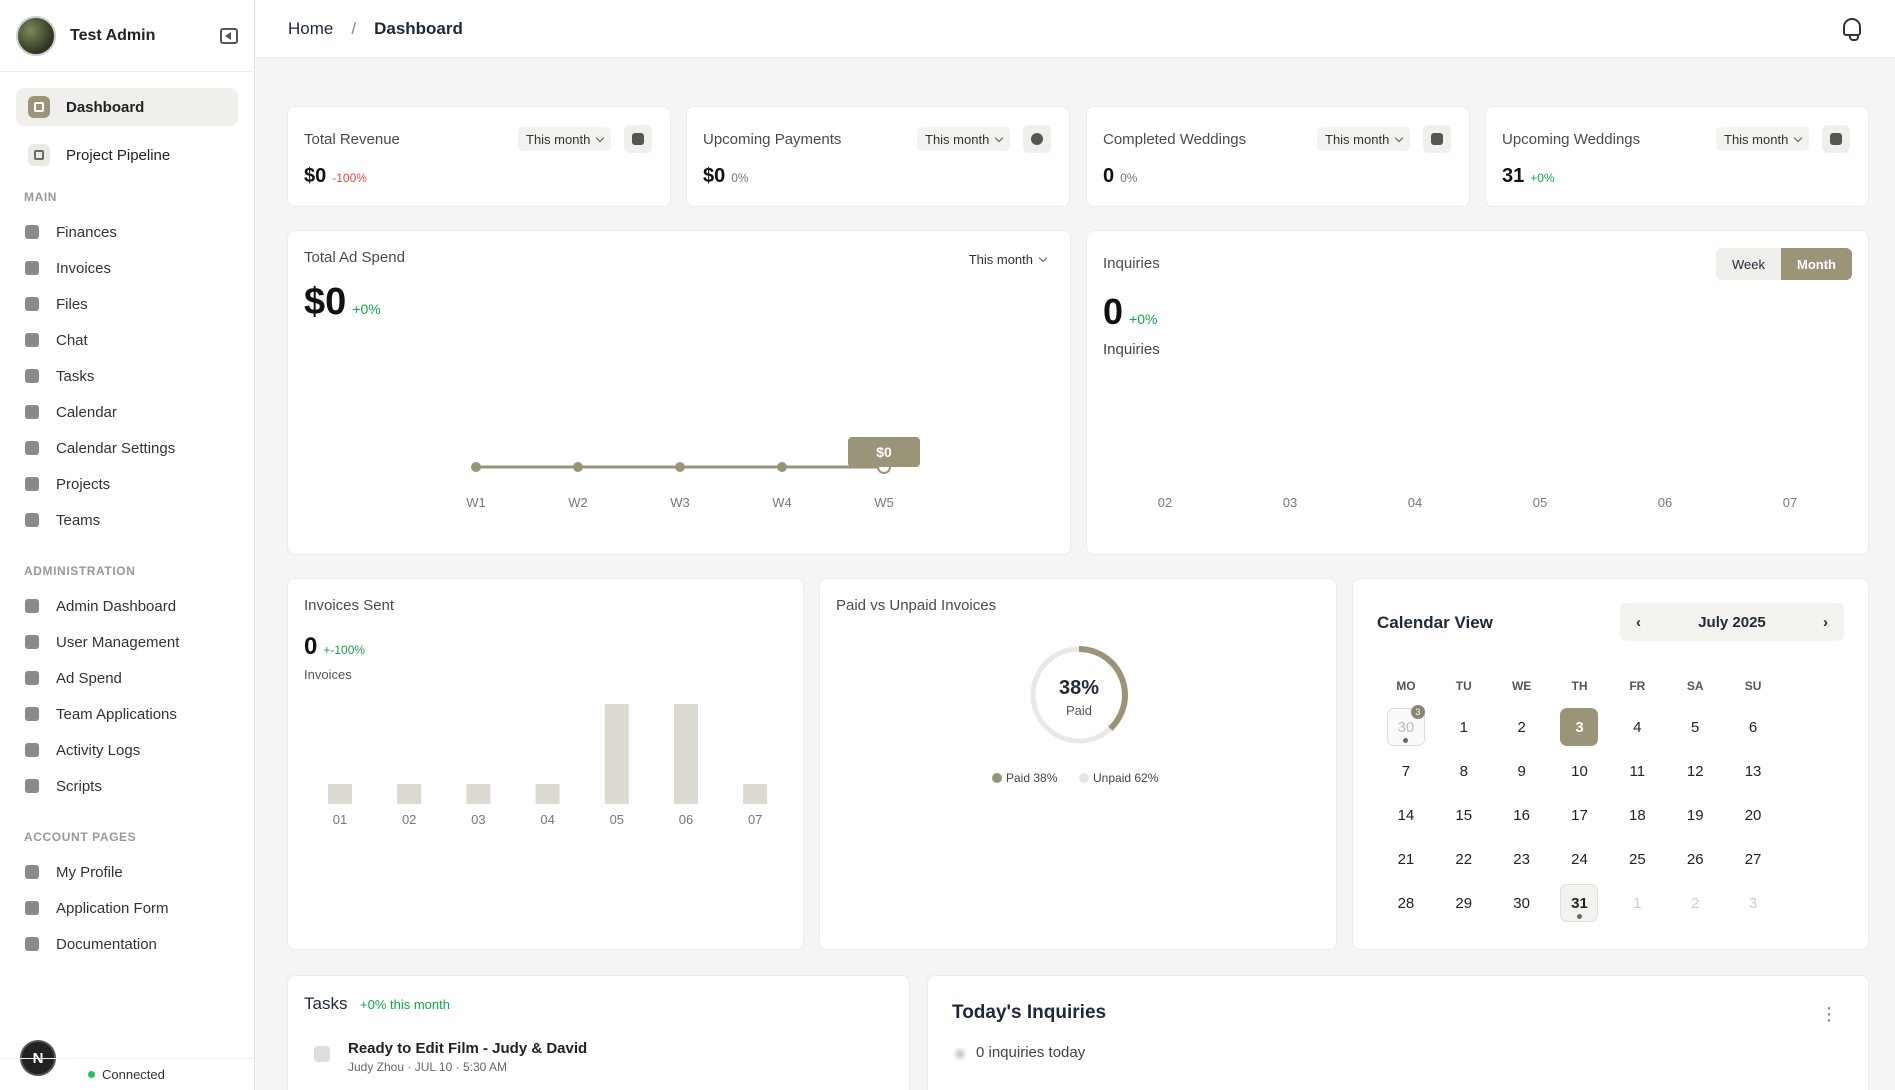 The height and width of the screenshot is (1090, 1895). I want to click on calendar-day: 7, so click(1406, 771).